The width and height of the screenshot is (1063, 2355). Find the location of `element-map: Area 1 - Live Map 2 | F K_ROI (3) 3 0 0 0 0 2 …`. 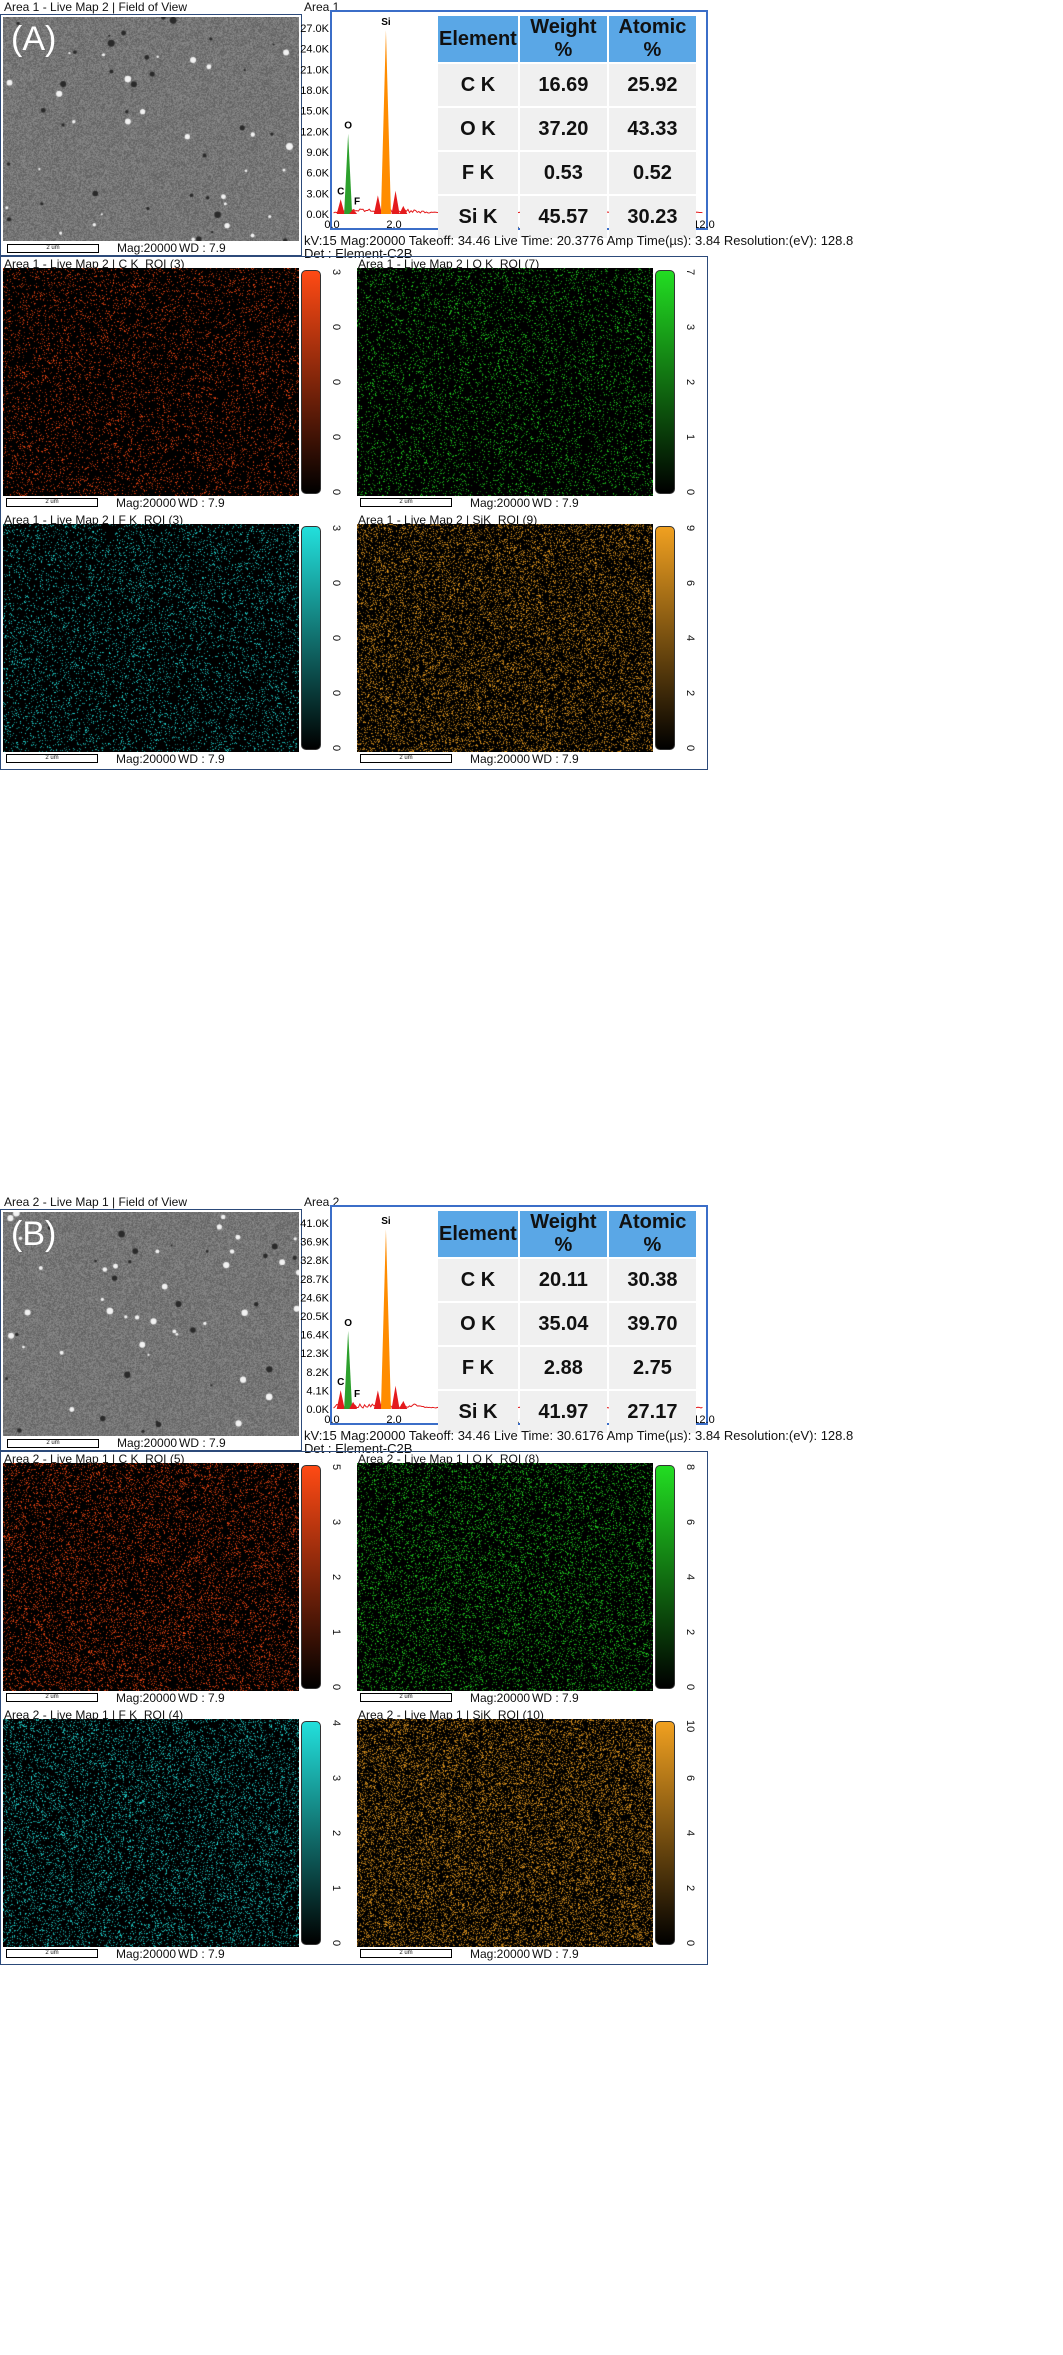

element-map: Area 1 - Live Map 2 | F K_ROI (3) 3 0 0 0 0 2 … is located at coordinates (177, 640).